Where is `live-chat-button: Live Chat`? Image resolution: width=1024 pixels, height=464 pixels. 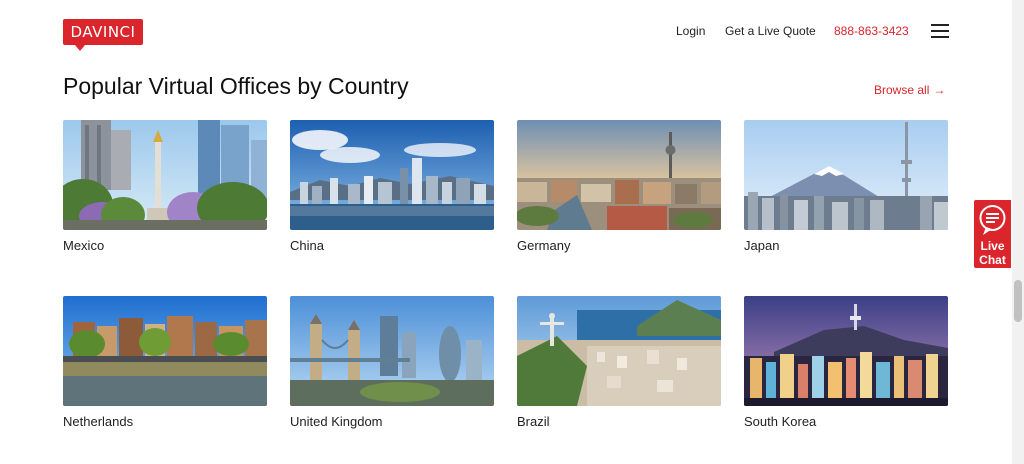
live-chat-button: Live Chat is located at coordinates (992, 234).